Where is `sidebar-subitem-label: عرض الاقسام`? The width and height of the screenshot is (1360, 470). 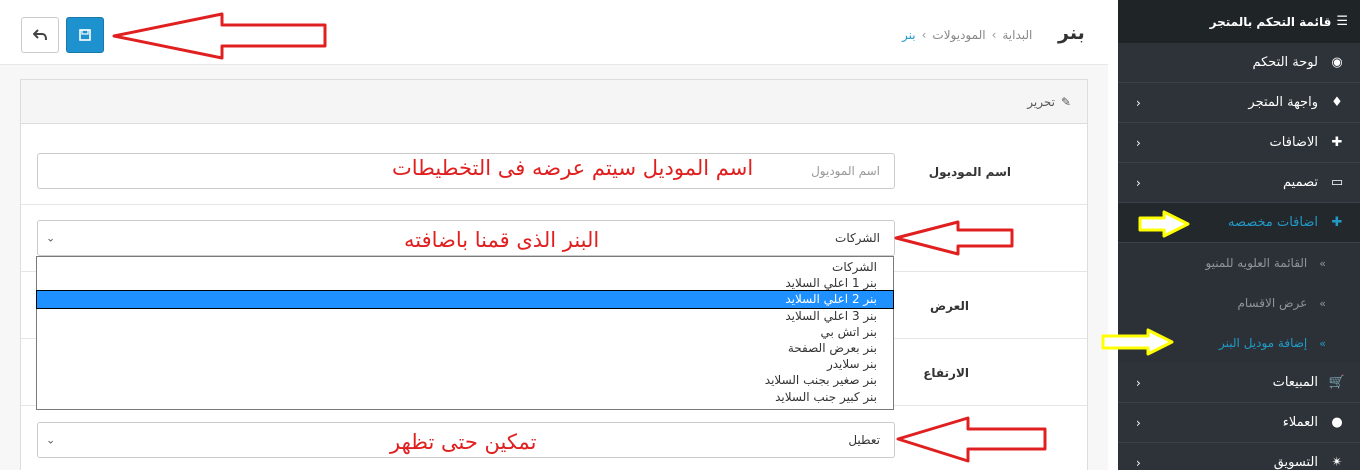
sidebar-subitem-label: عرض الاقسام is located at coordinates (1272, 303).